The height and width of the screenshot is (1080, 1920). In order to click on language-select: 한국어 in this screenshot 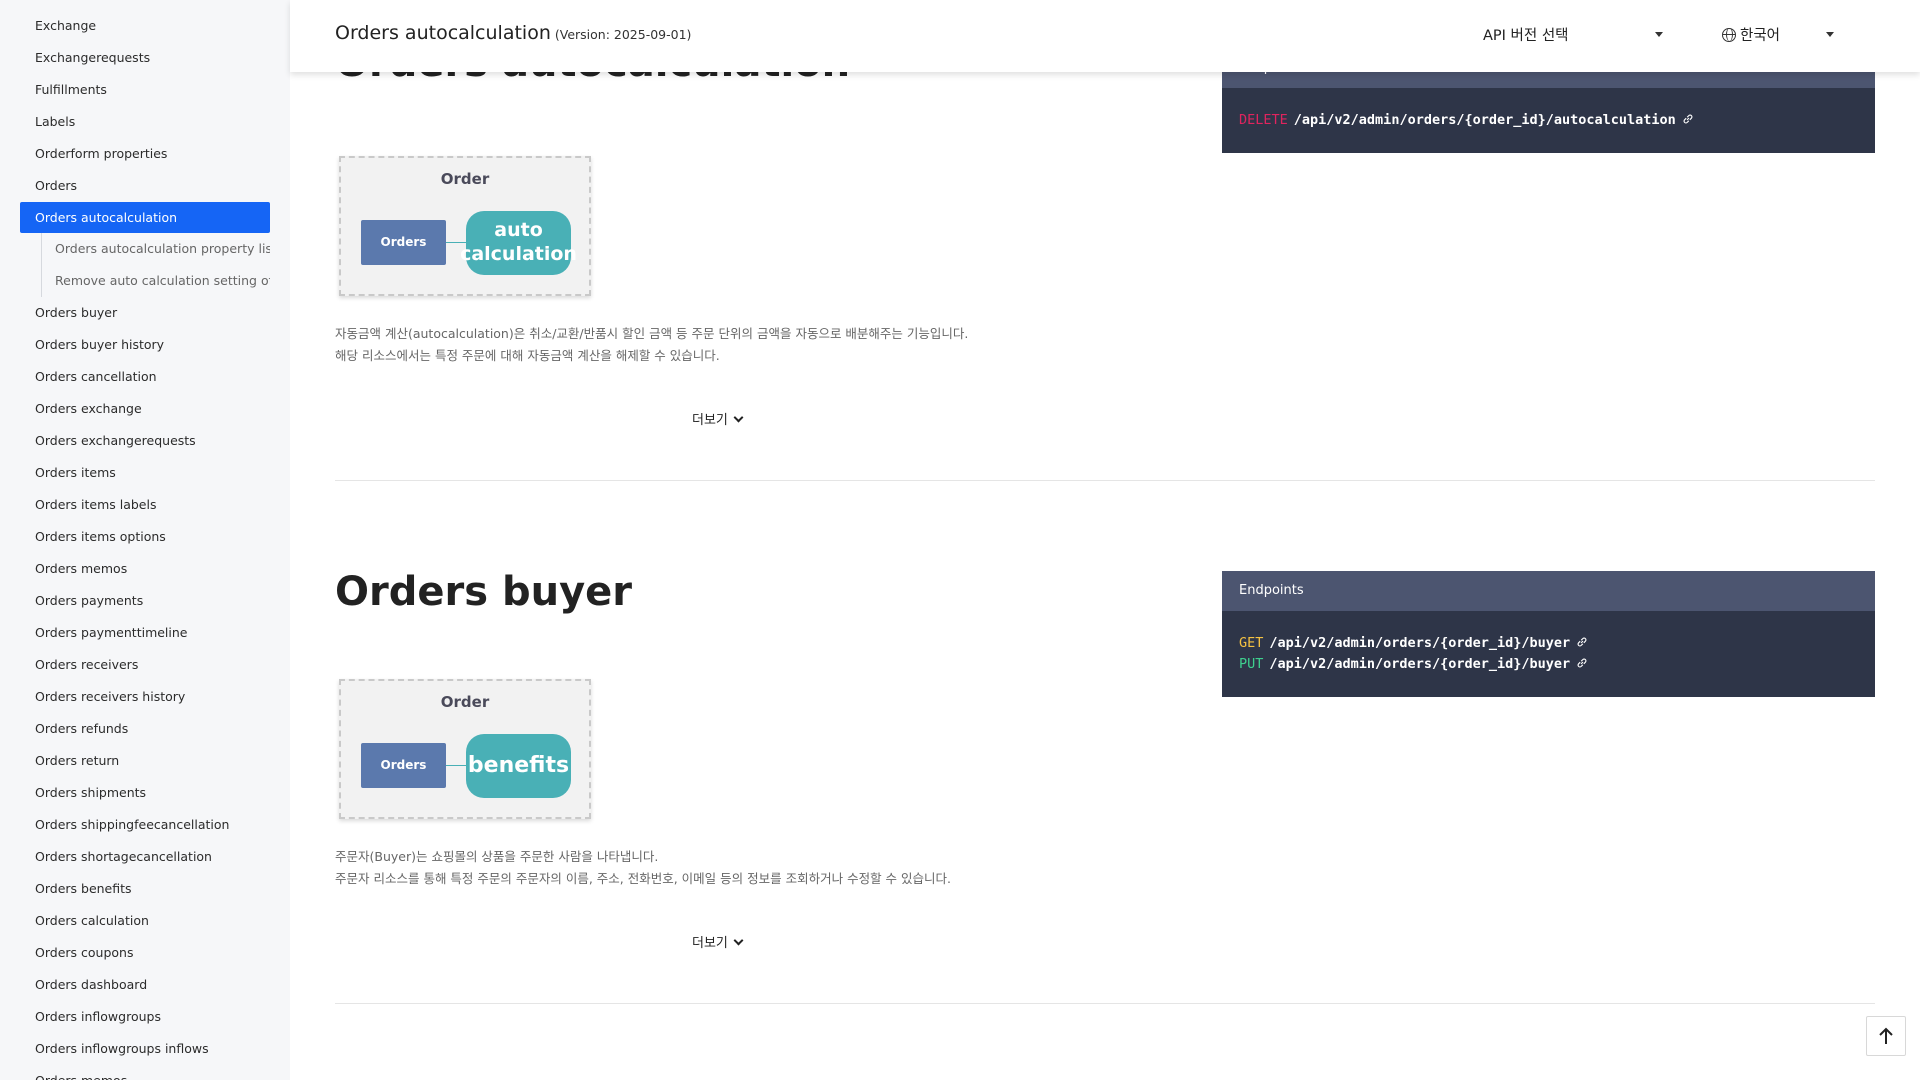, I will do `click(1778, 34)`.